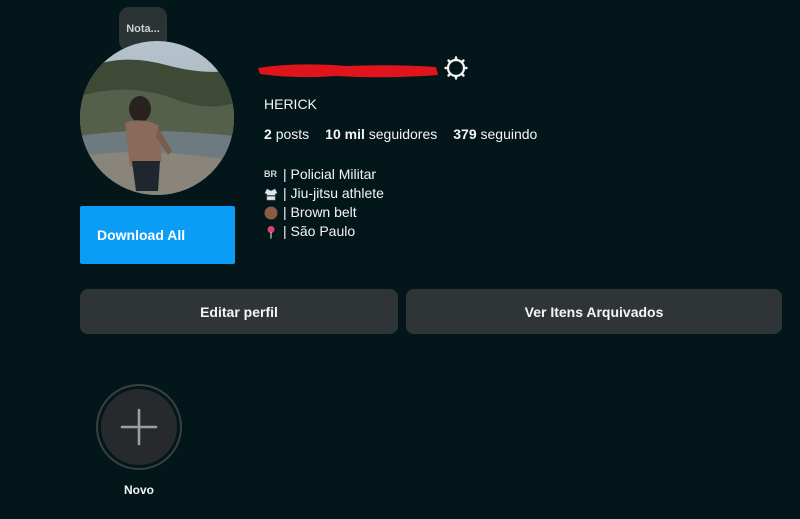 Image resolution: width=800 pixels, height=519 pixels. I want to click on edit-profile-button: Editar perfil, so click(239, 311).